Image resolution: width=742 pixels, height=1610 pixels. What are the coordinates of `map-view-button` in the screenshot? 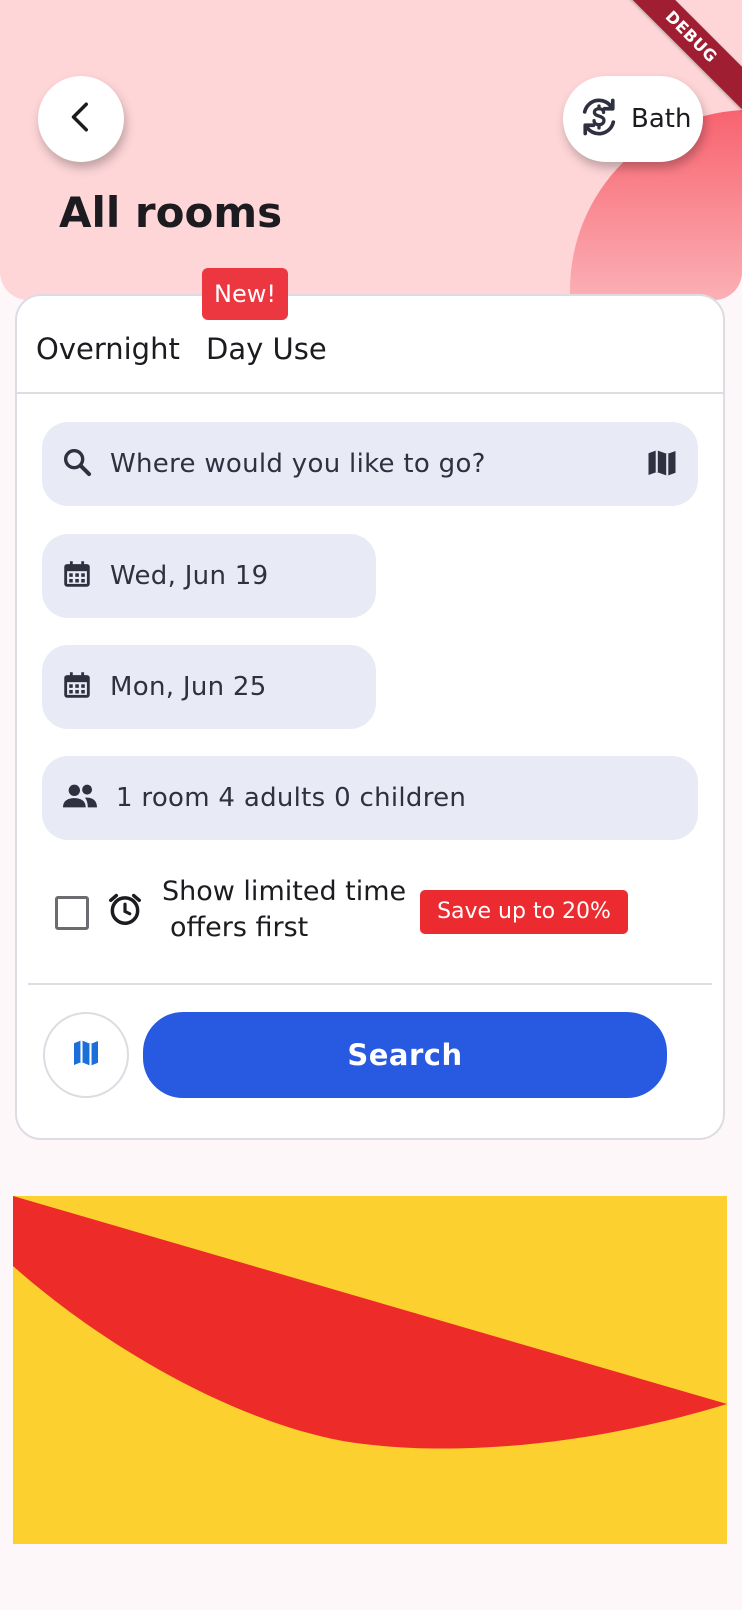 It's located at (86, 1055).